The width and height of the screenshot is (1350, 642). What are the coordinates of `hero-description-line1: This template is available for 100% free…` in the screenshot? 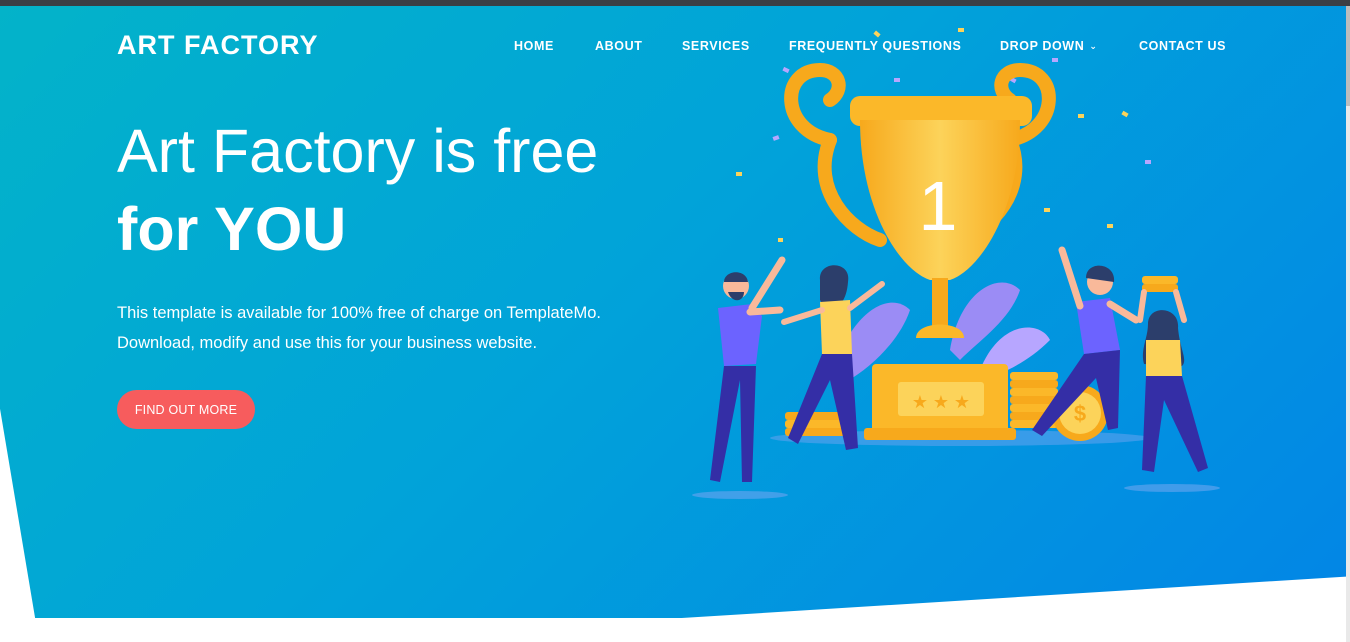 It's located at (359, 313).